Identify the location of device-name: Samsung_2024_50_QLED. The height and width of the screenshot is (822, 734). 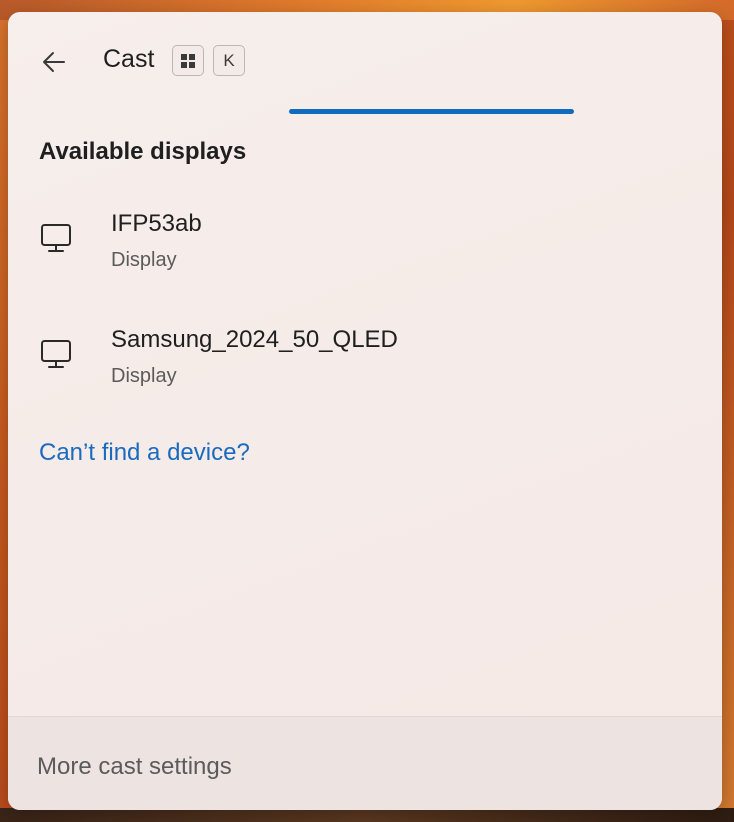
(254, 339).